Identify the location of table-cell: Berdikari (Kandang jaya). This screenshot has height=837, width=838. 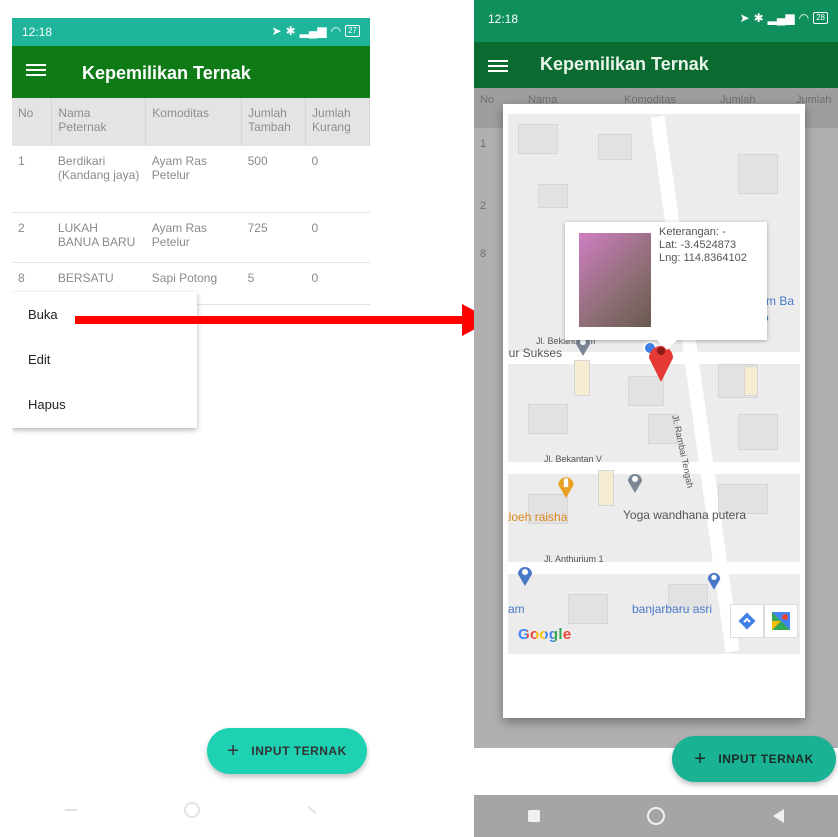
(98, 179).